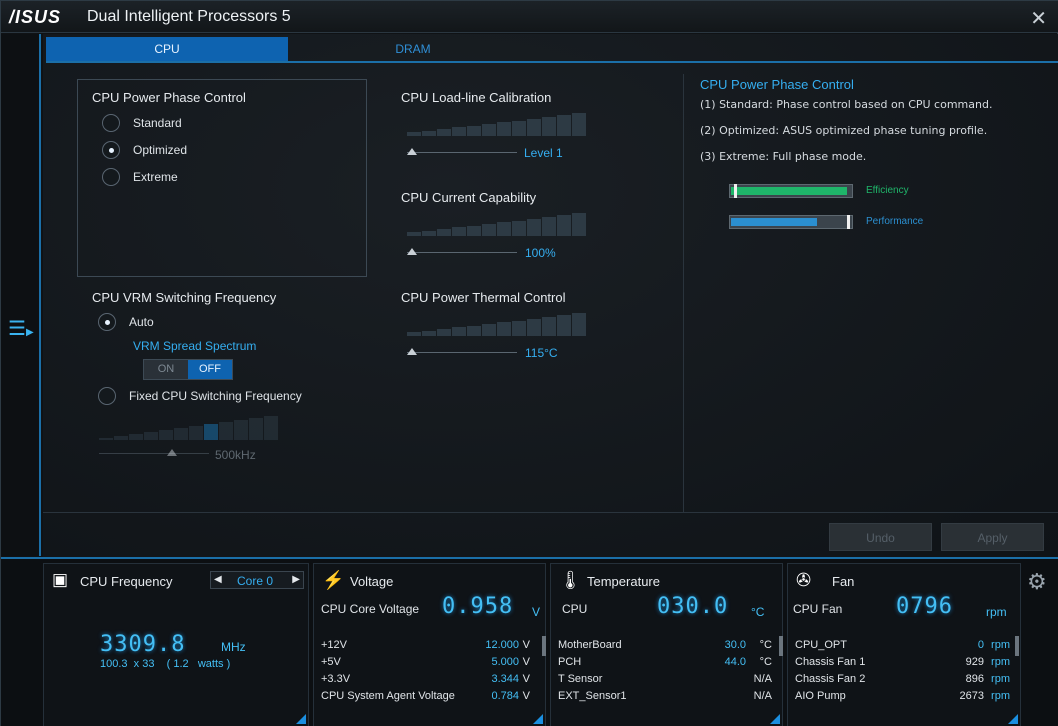 Image resolution: width=1058 pixels, height=726 pixels. Describe the element at coordinates (478, 606) in the screenshot. I see `cpu-core-voltage-value: 0.958` at that location.